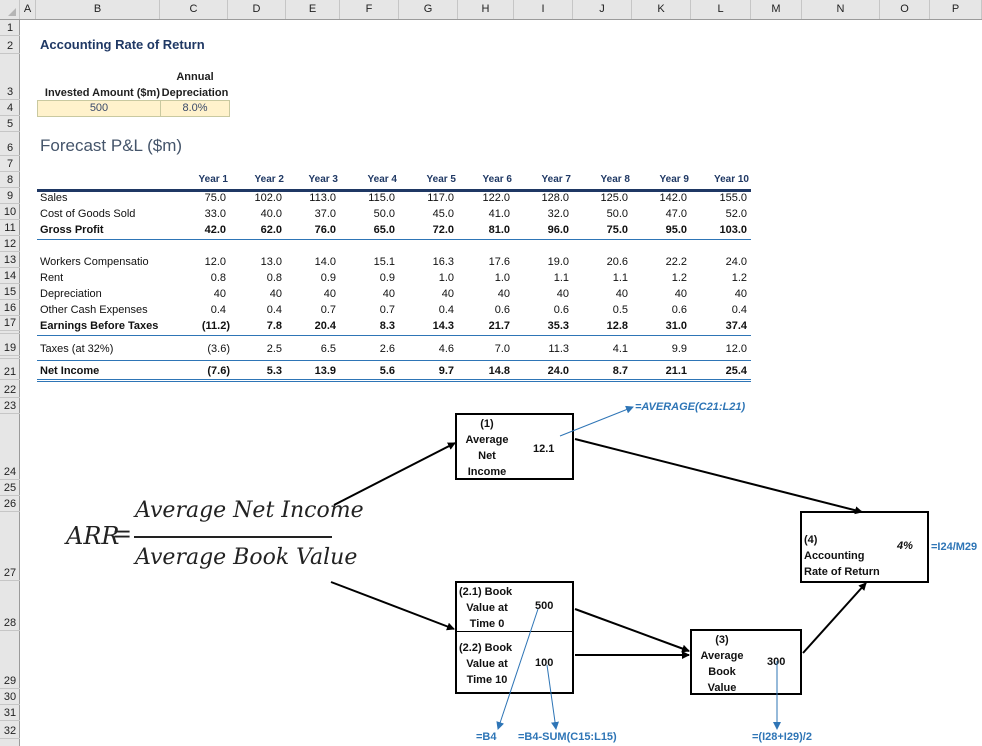  What do you see at coordinates (658, 278) in the screenshot?
I see `table-cell: 1.2` at bounding box center [658, 278].